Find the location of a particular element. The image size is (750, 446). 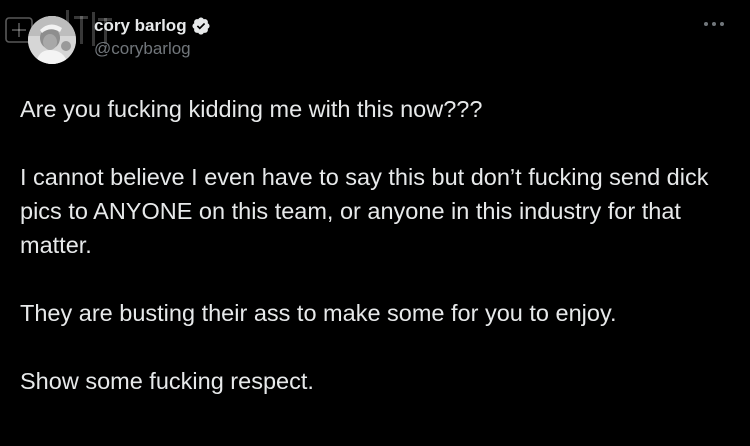

more-options-button is located at coordinates (714, 24).